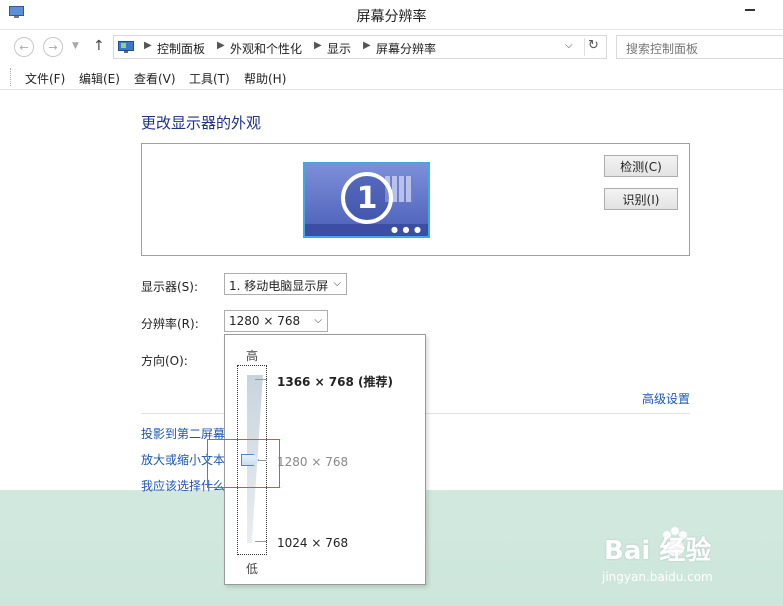  What do you see at coordinates (201, 123) in the screenshot?
I see `page-title: 更改显示器的外观` at bounding box center [201, 123].